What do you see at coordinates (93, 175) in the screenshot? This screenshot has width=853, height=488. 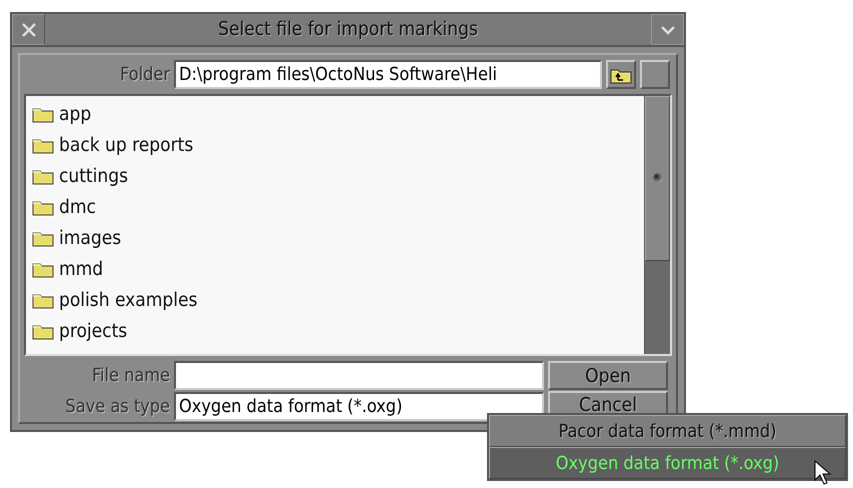 I see `folder-name: cuttings` at bounding box center [93, 175].